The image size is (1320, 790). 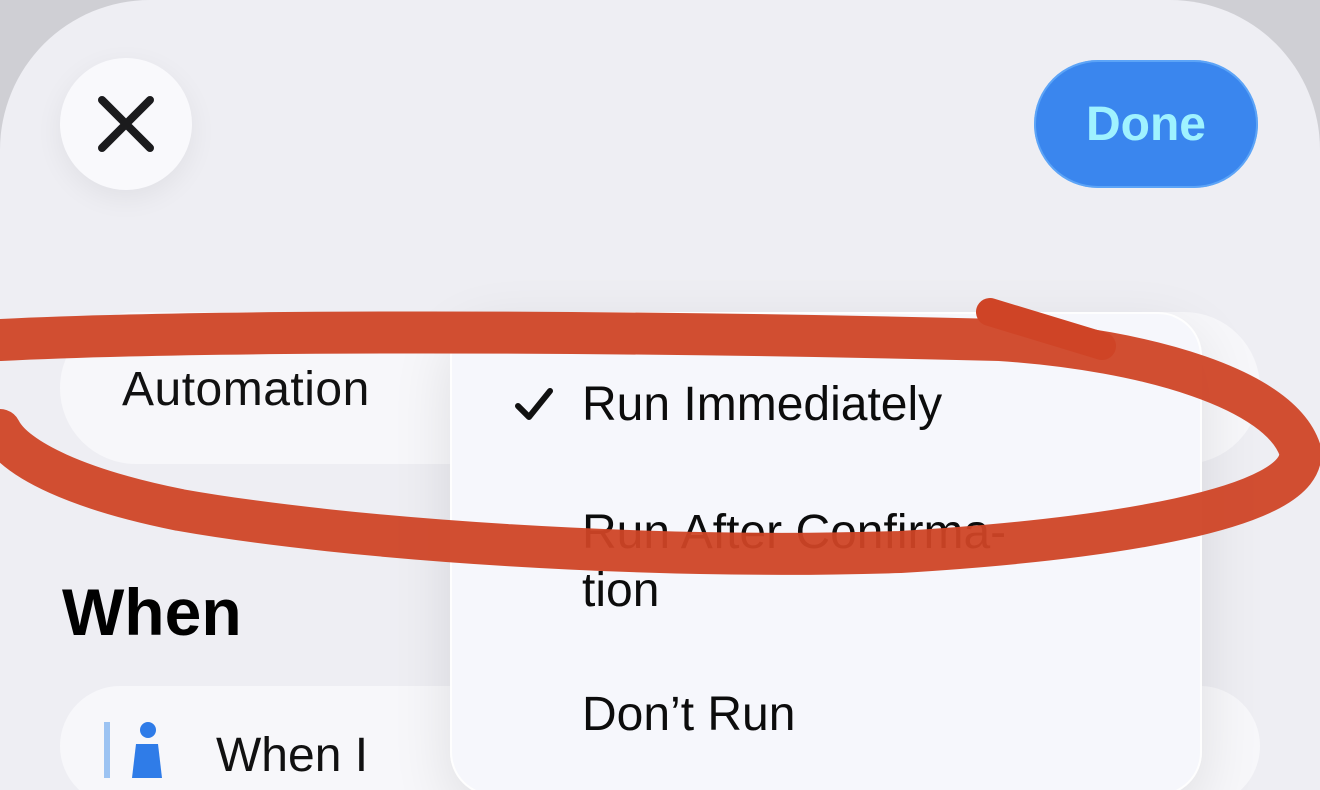 I want to click on done-button: Done, so click(x=1146, y=124).